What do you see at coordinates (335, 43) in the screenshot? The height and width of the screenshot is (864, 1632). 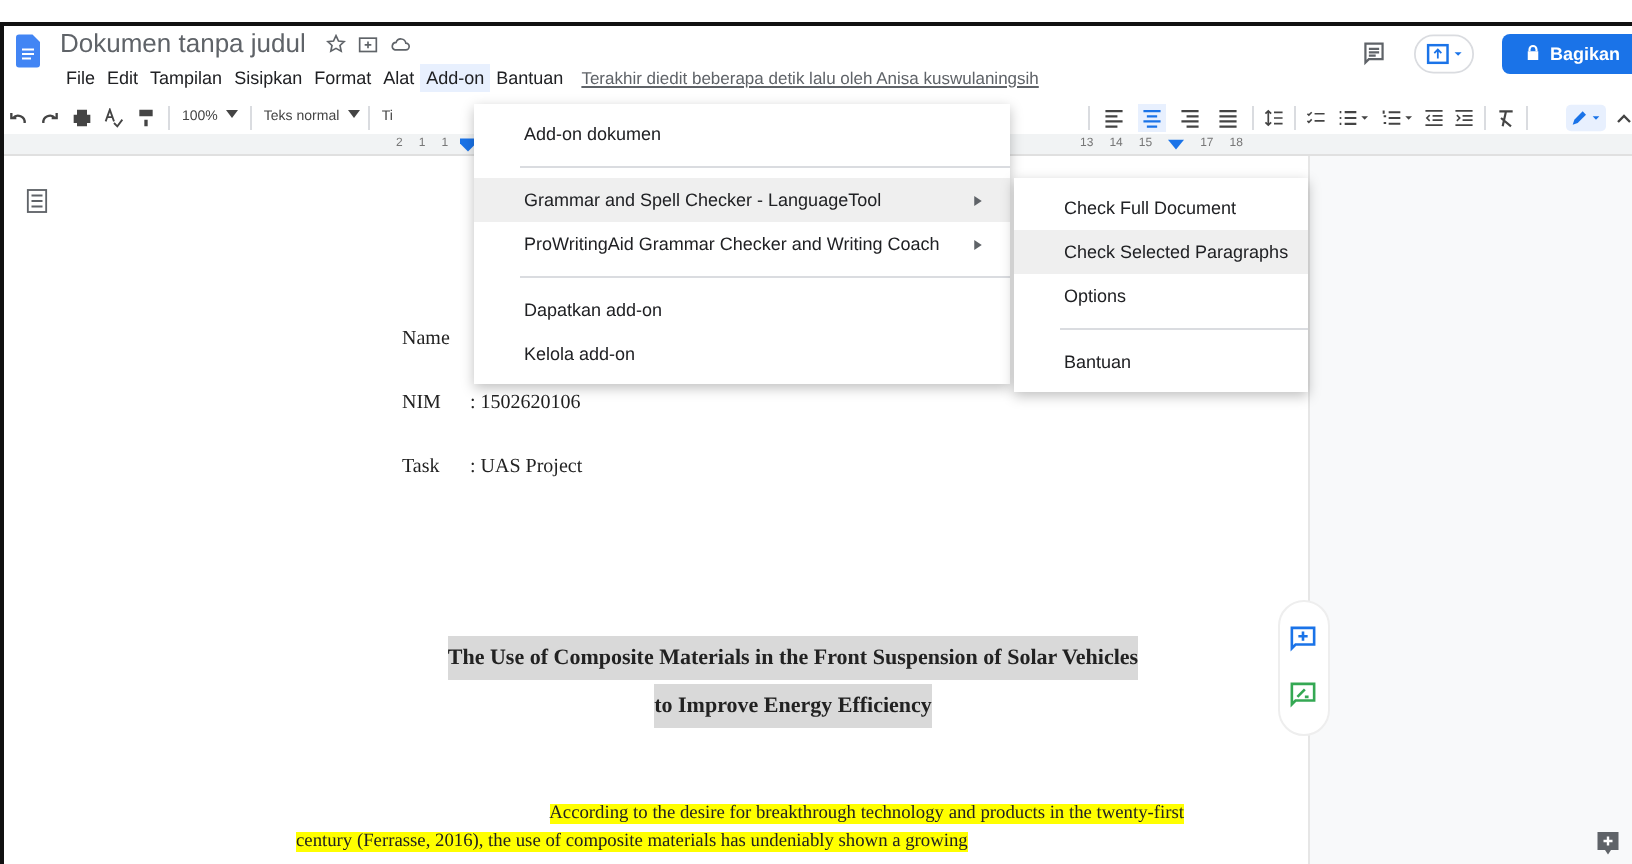 I see `star-icon` at bounding box center [335, 43].